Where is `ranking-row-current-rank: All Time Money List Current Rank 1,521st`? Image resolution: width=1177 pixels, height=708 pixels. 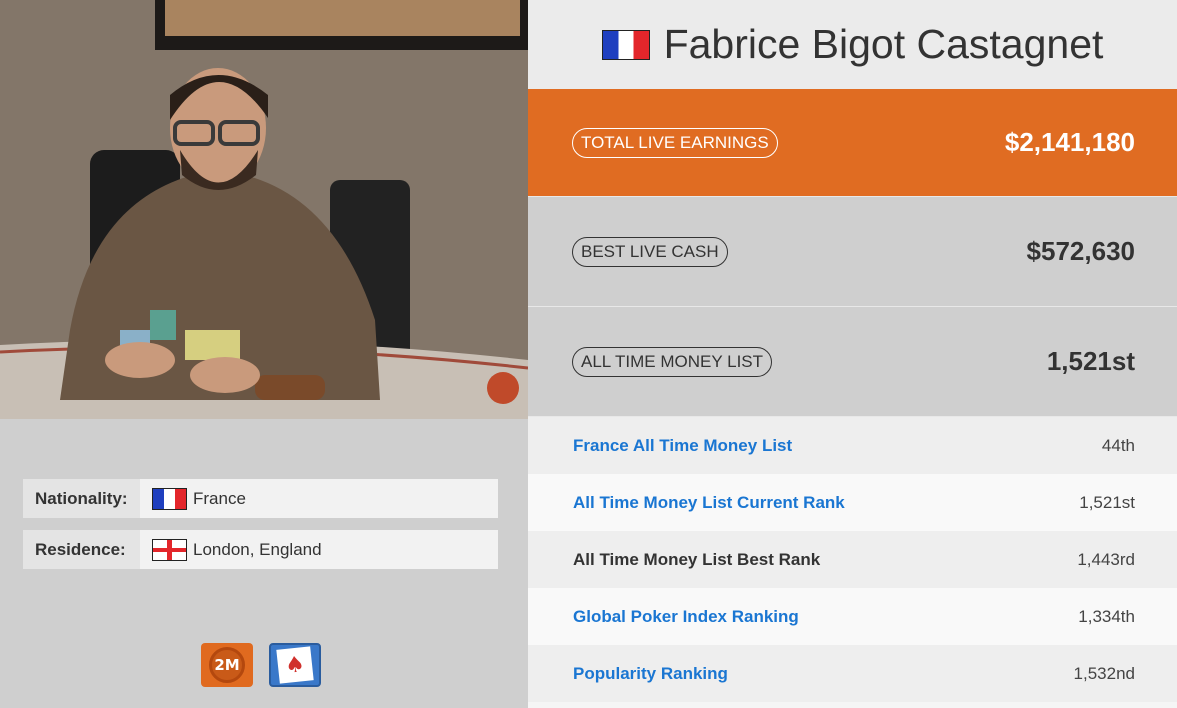 ranking-row-current-rank: All Time Money List Current Rank 1,521st is located at coordinates (852, 502).